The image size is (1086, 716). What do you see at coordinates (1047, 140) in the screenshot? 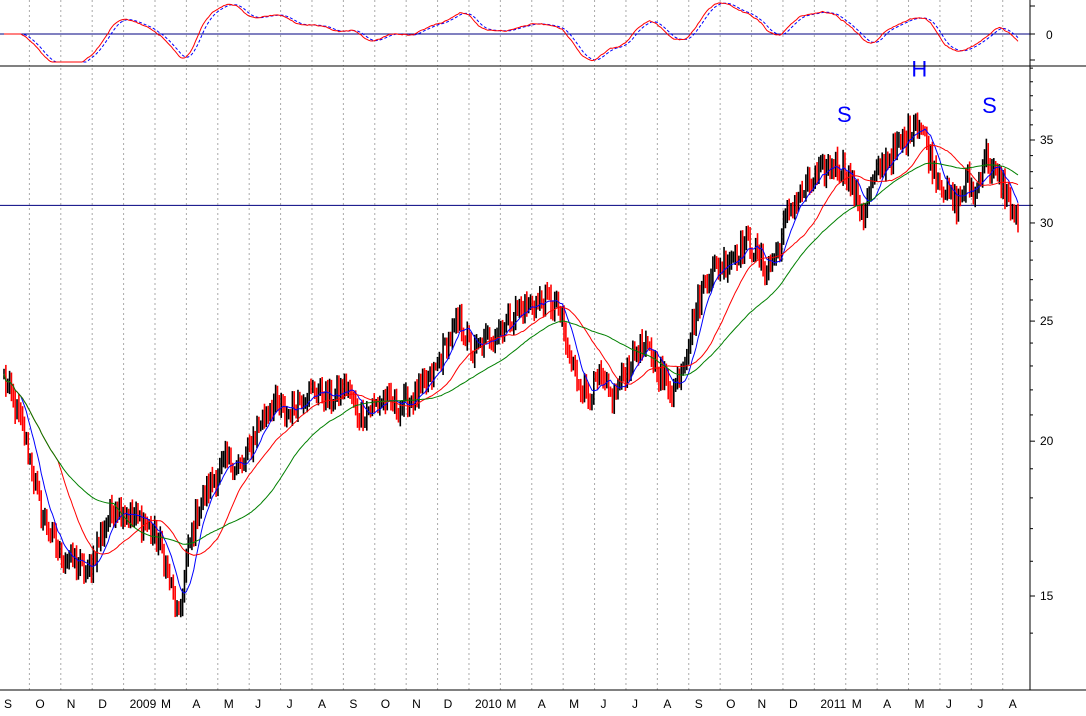
I see `y-tick-label: 35` at bounding box center [1047, 140].